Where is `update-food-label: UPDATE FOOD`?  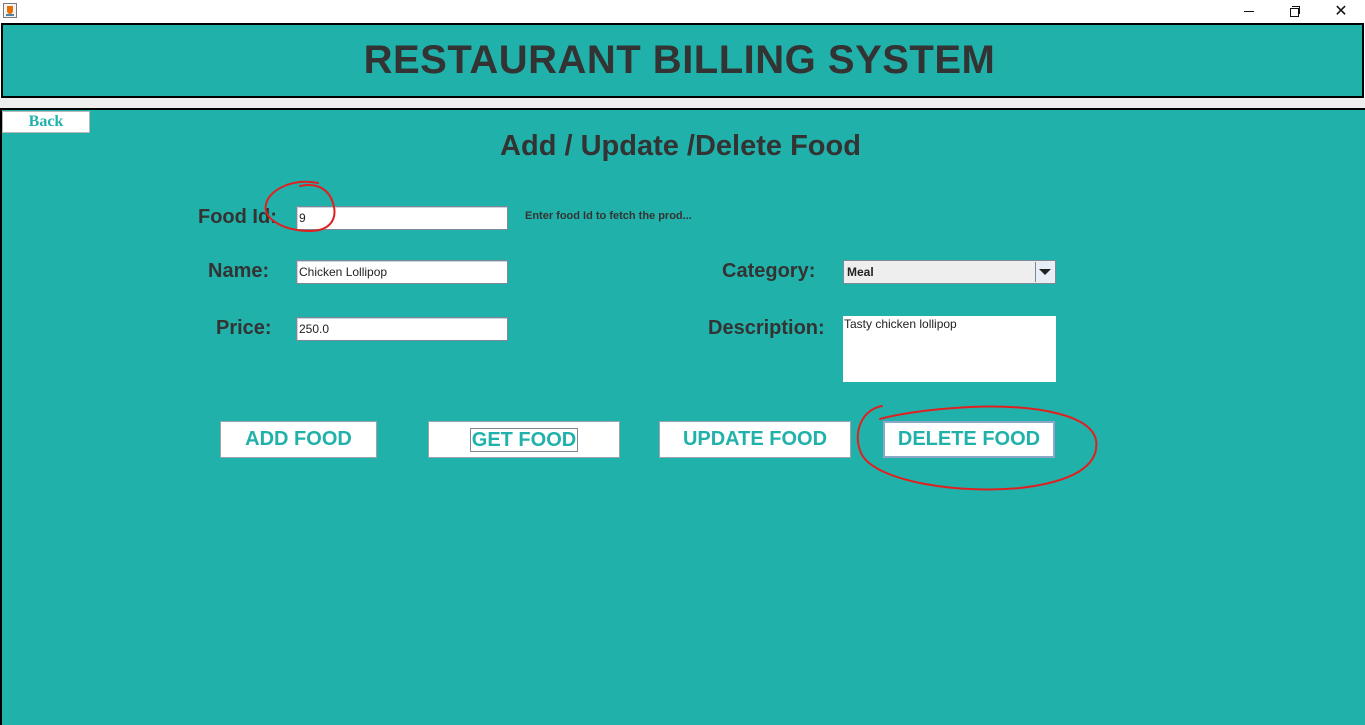 update-food-label: UPDATE FOOD is located at coordinates (755, 439).